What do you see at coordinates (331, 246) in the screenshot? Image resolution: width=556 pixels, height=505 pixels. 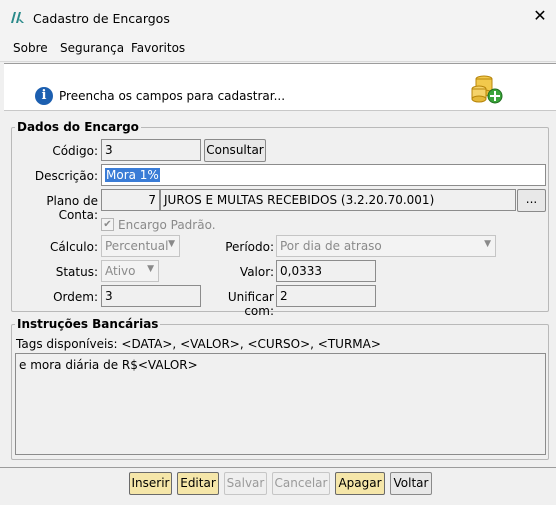 I see `periodo-value: Por dia de atraso` at bounding box center [331, 246].